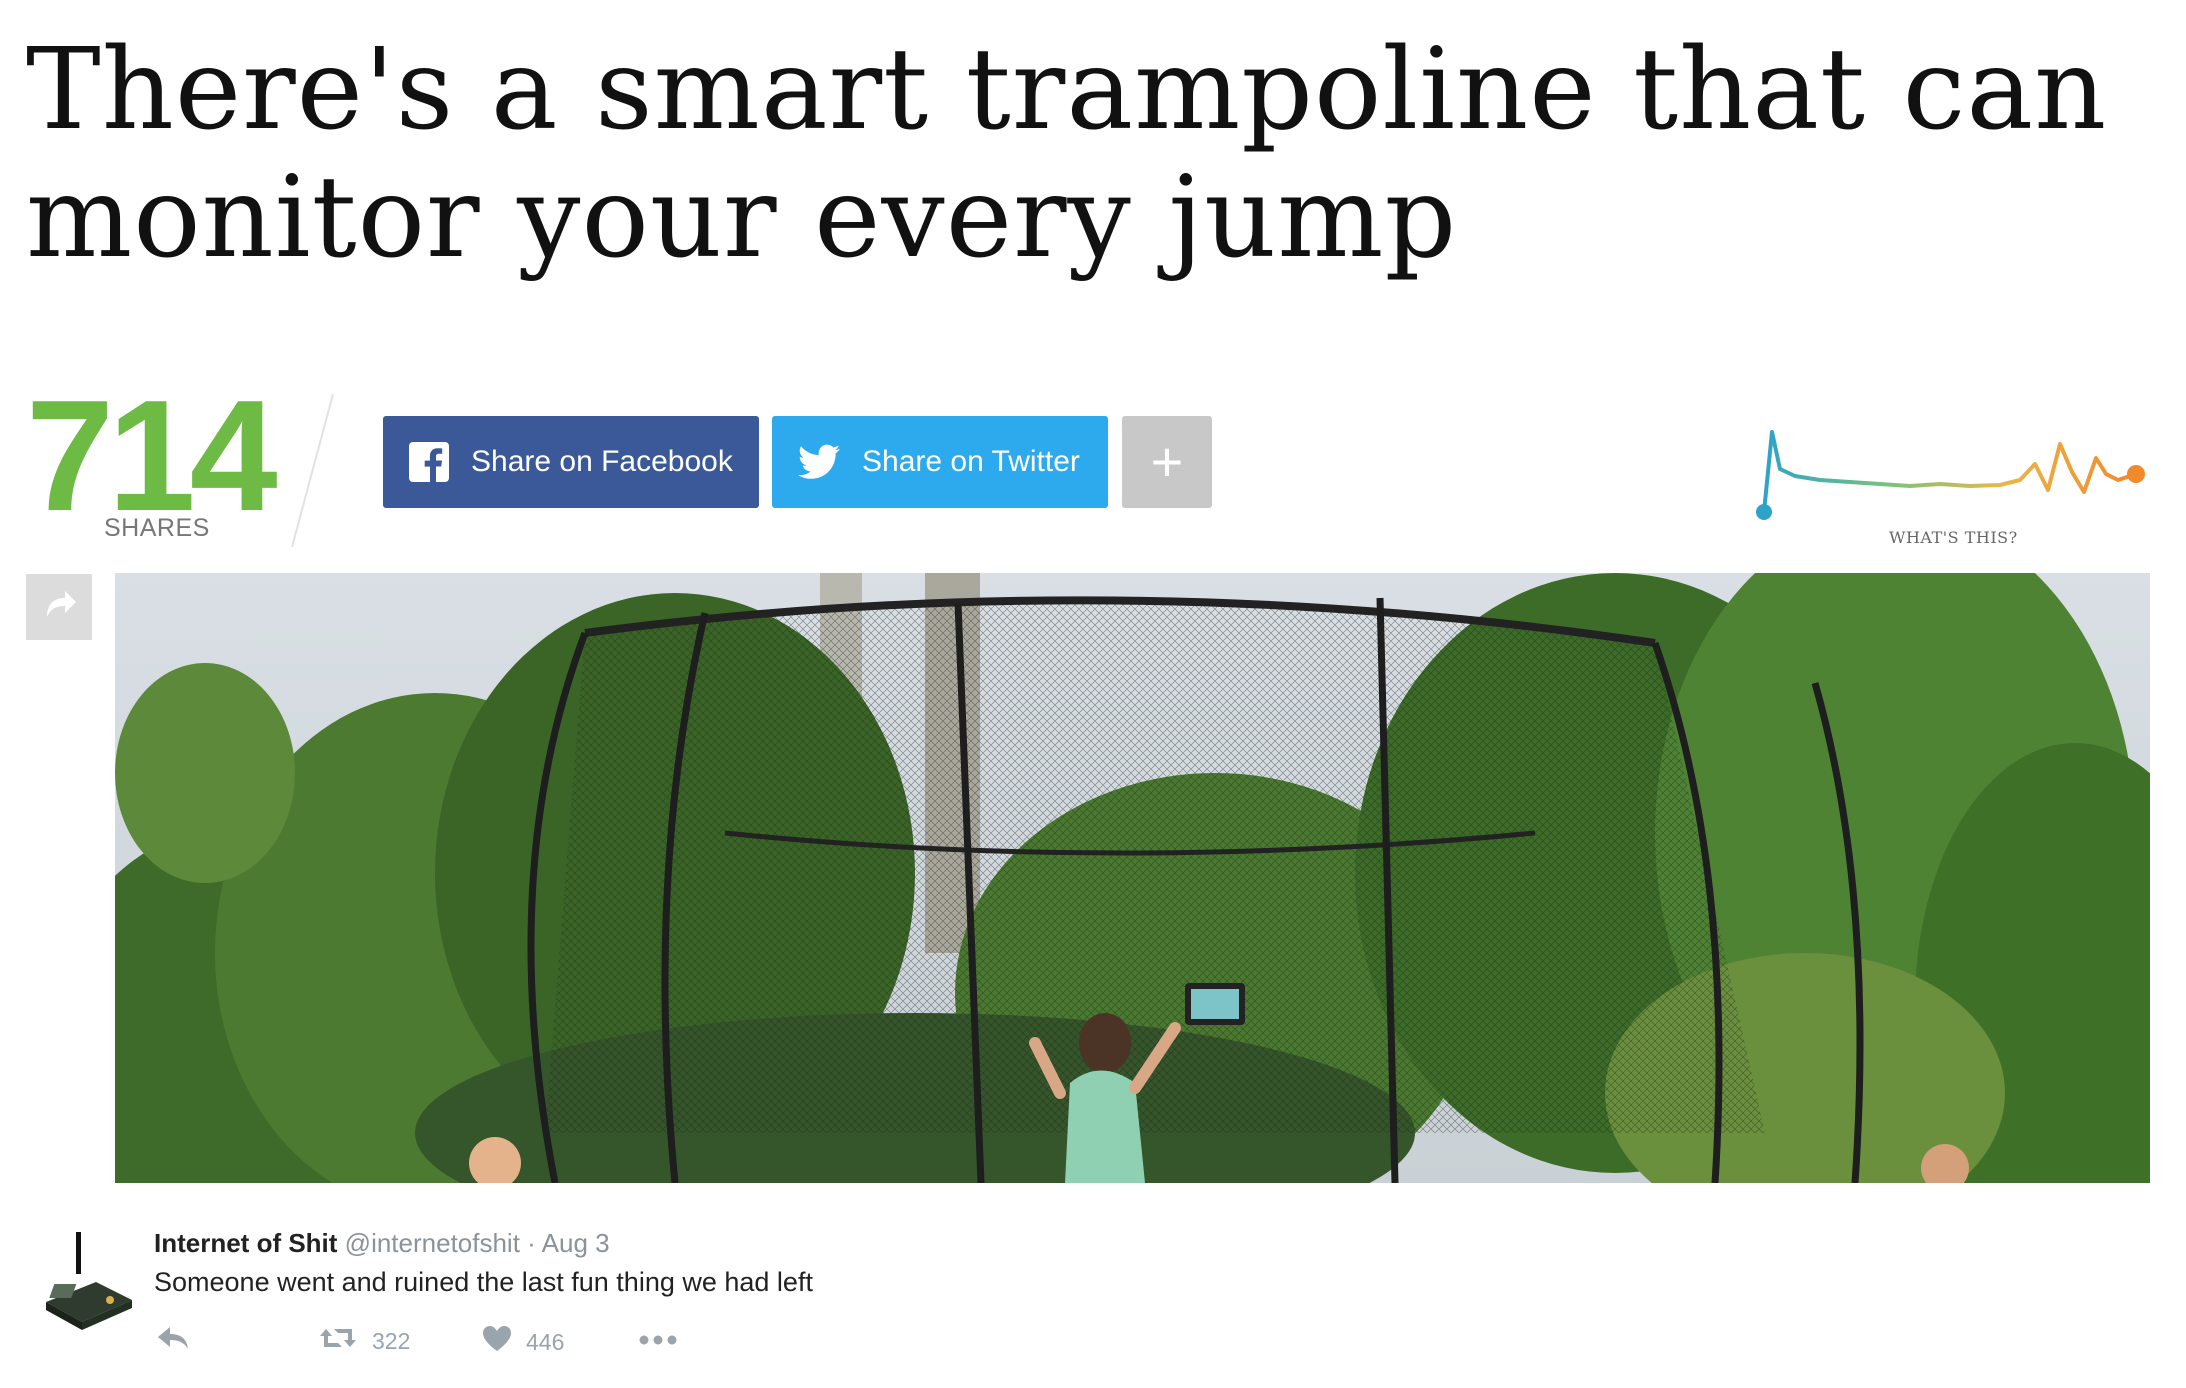 The height and width of the screenshot is (1388, 2186). Describe the element at coordinates (338, 1341) in the screenshot. I see `retweet-icon` at that location.